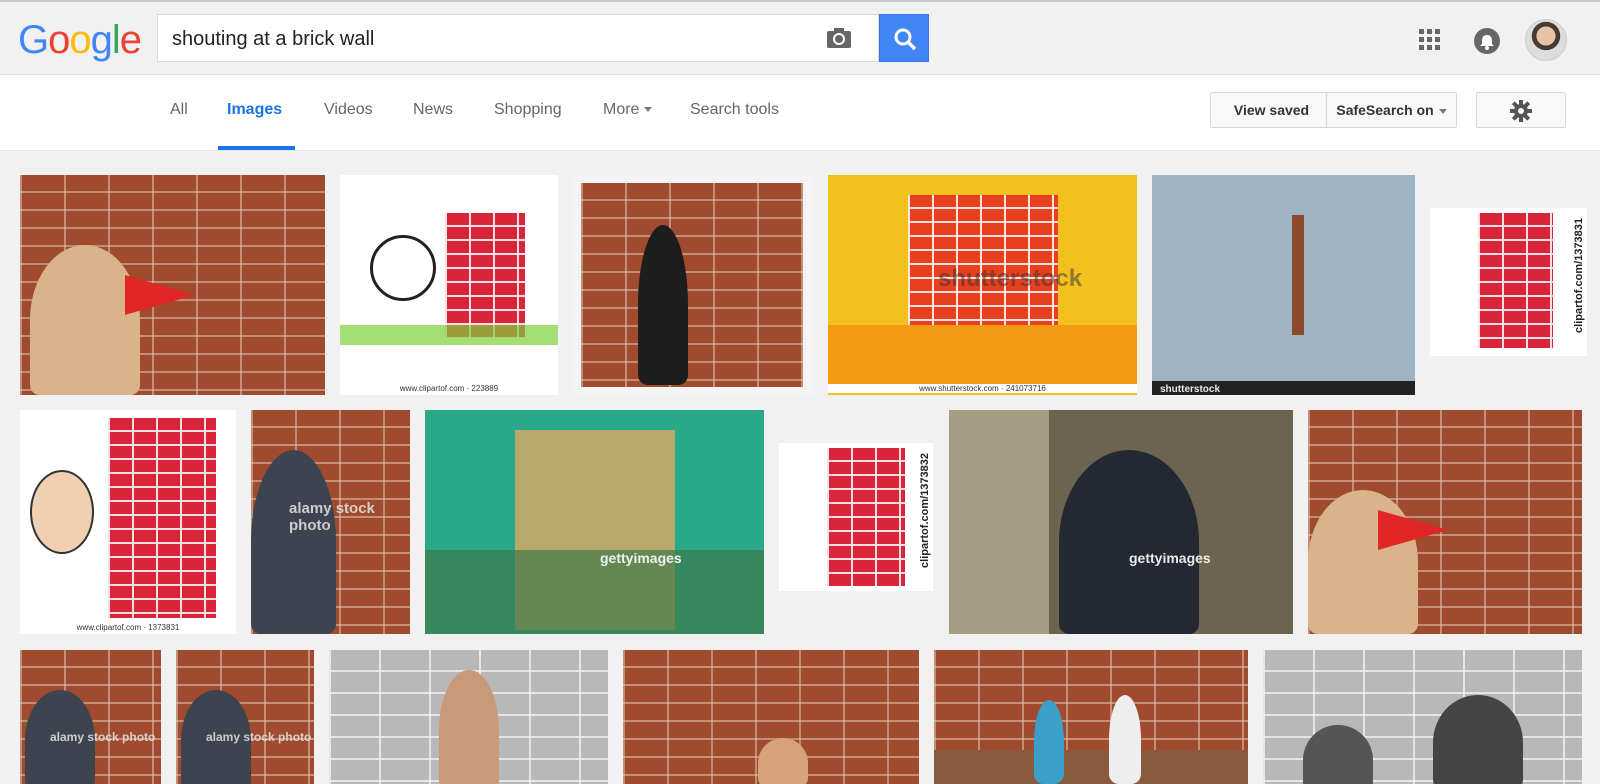  I want to click on search-input, so click(492, 39).